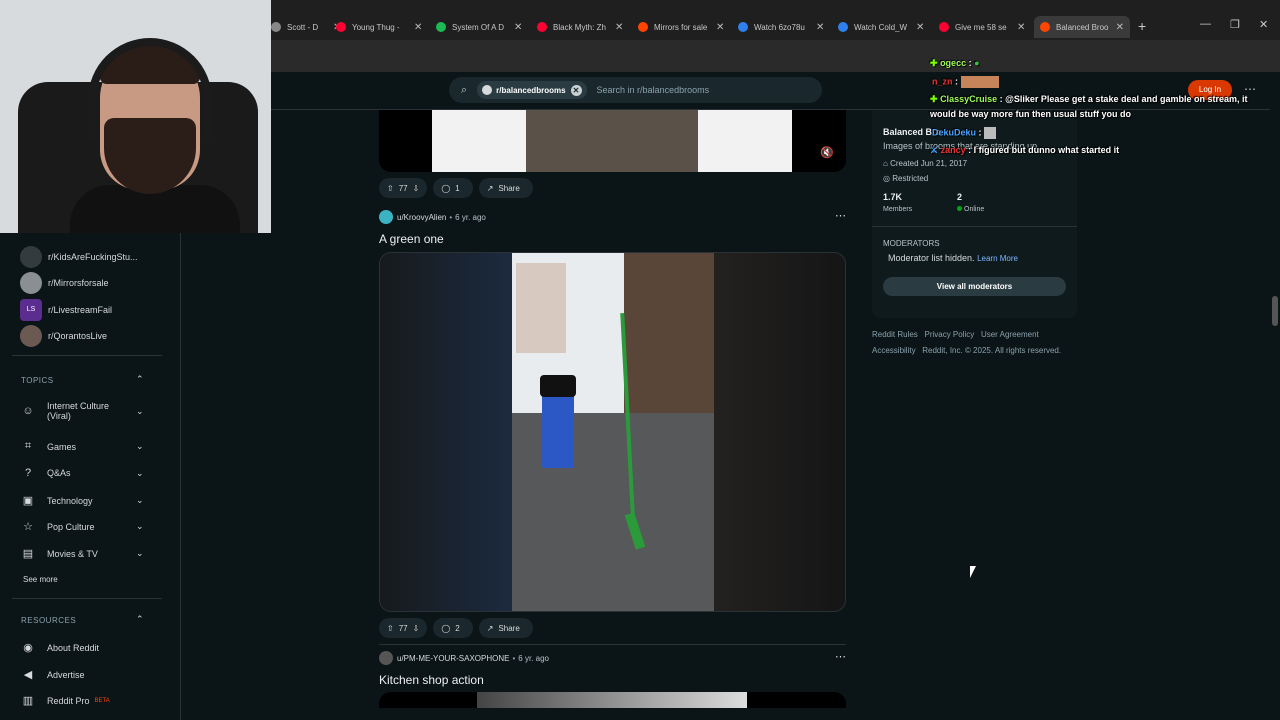 This screenshot has height=720, width=1280. Describe the element at coordinates (743, 27) in the screenshot. I see `globe-icon` at that location.